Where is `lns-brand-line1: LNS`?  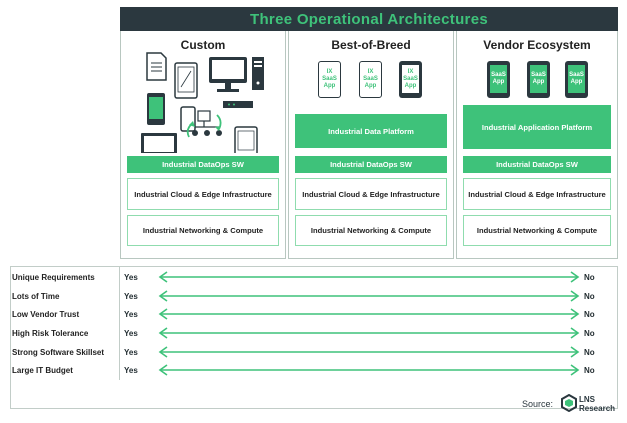 lns-brand-line1: LNS is located at coordinates (587, 399).